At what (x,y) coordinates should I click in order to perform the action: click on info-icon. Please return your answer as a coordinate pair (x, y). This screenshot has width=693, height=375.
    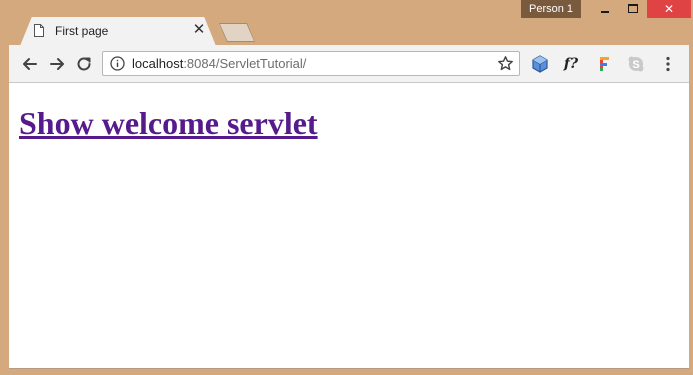
    Looking at the image, I should click on (117, 63).